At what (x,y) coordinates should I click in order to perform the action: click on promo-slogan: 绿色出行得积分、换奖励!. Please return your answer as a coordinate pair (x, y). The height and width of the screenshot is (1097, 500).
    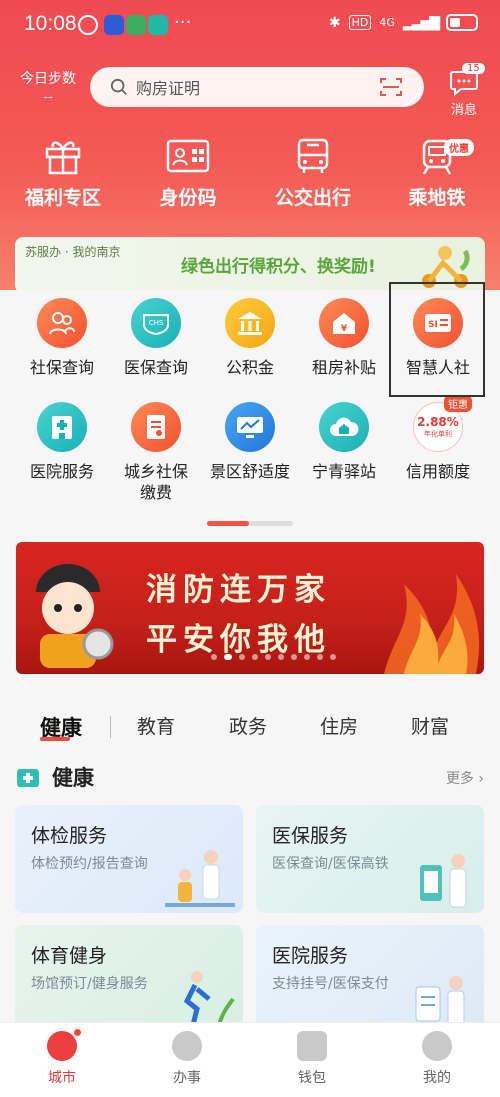
    Looking at the image, I should click on (278, 267).